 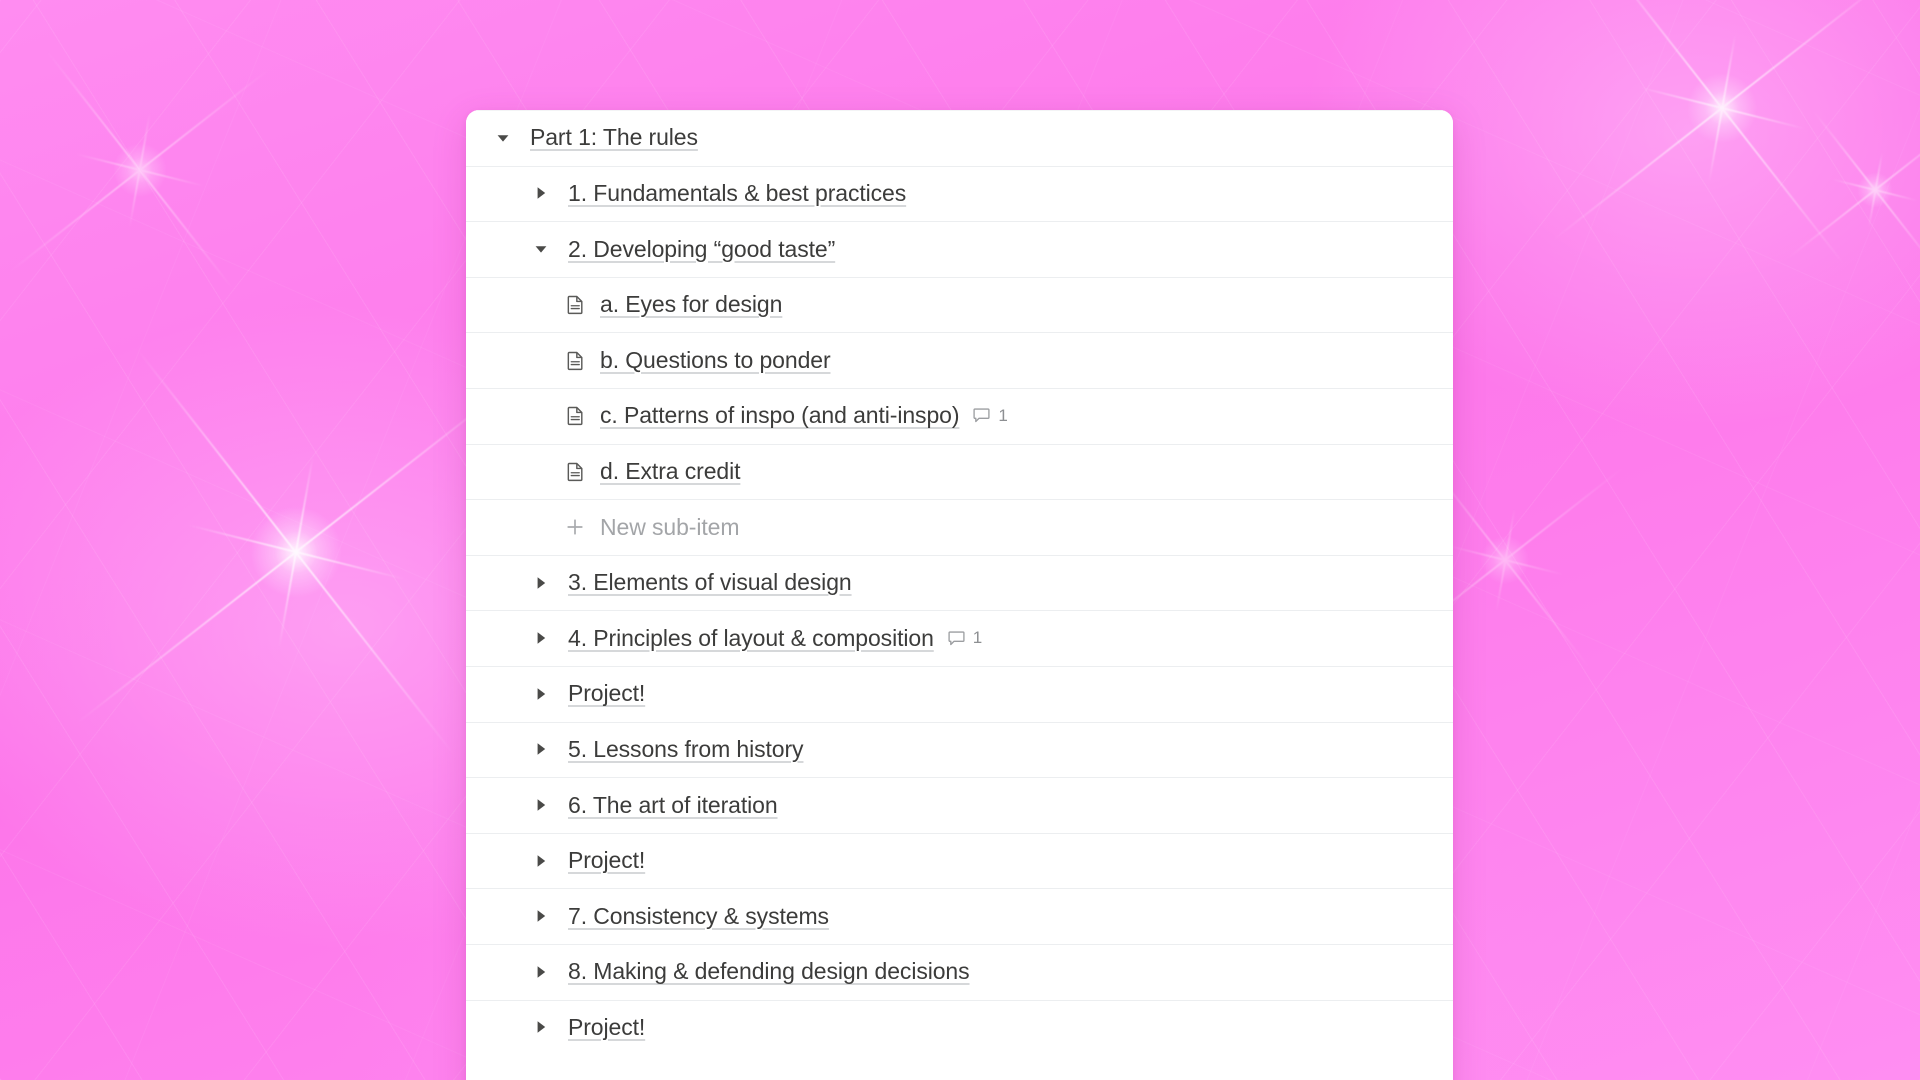 I want to click on outline-row: 5. Lessons from history, so click(x=959, y=749).